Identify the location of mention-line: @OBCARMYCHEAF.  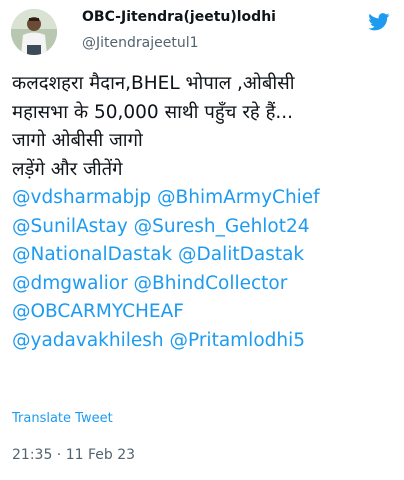
(204, 312).